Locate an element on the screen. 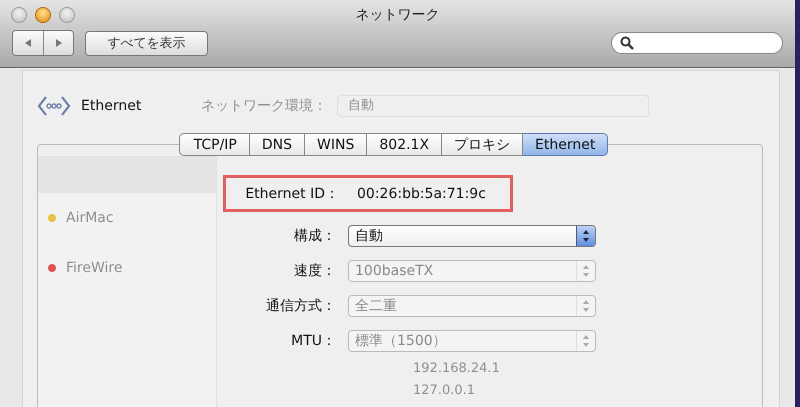  right-triangle-icon is located at coordinates (59, 43).